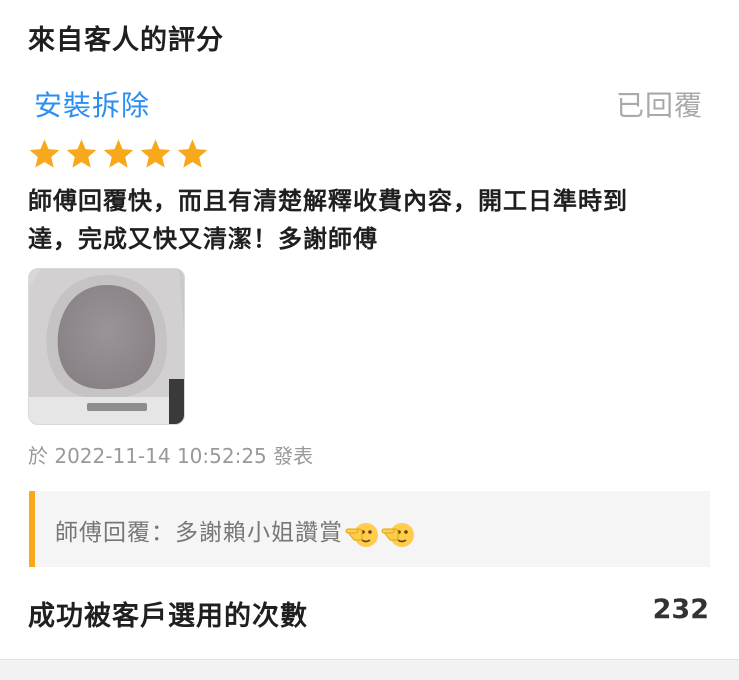  Describe the element at coordinates (659, 105) in the screenshot. I see `replied-status-label: 已回覆` at that location.